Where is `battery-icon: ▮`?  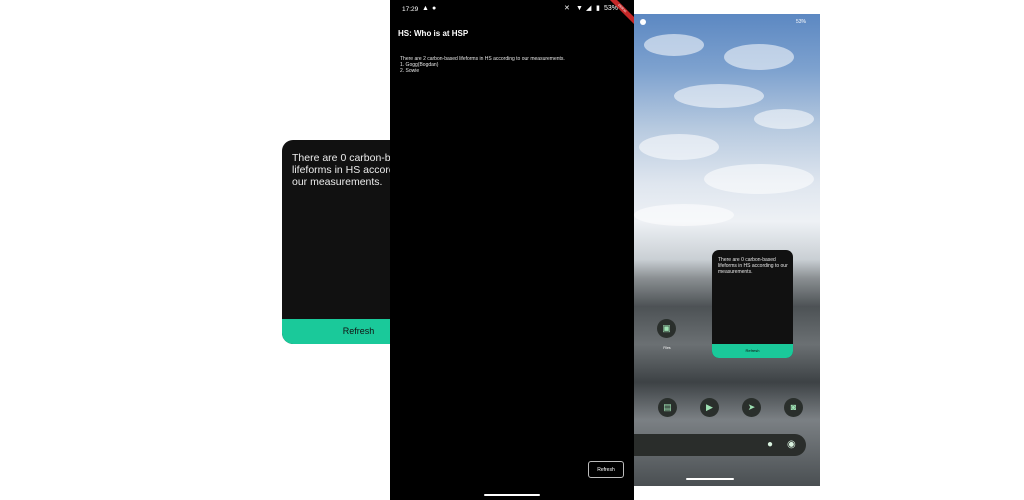
battery-icon: ▮ is located at coordinates (598, 8).